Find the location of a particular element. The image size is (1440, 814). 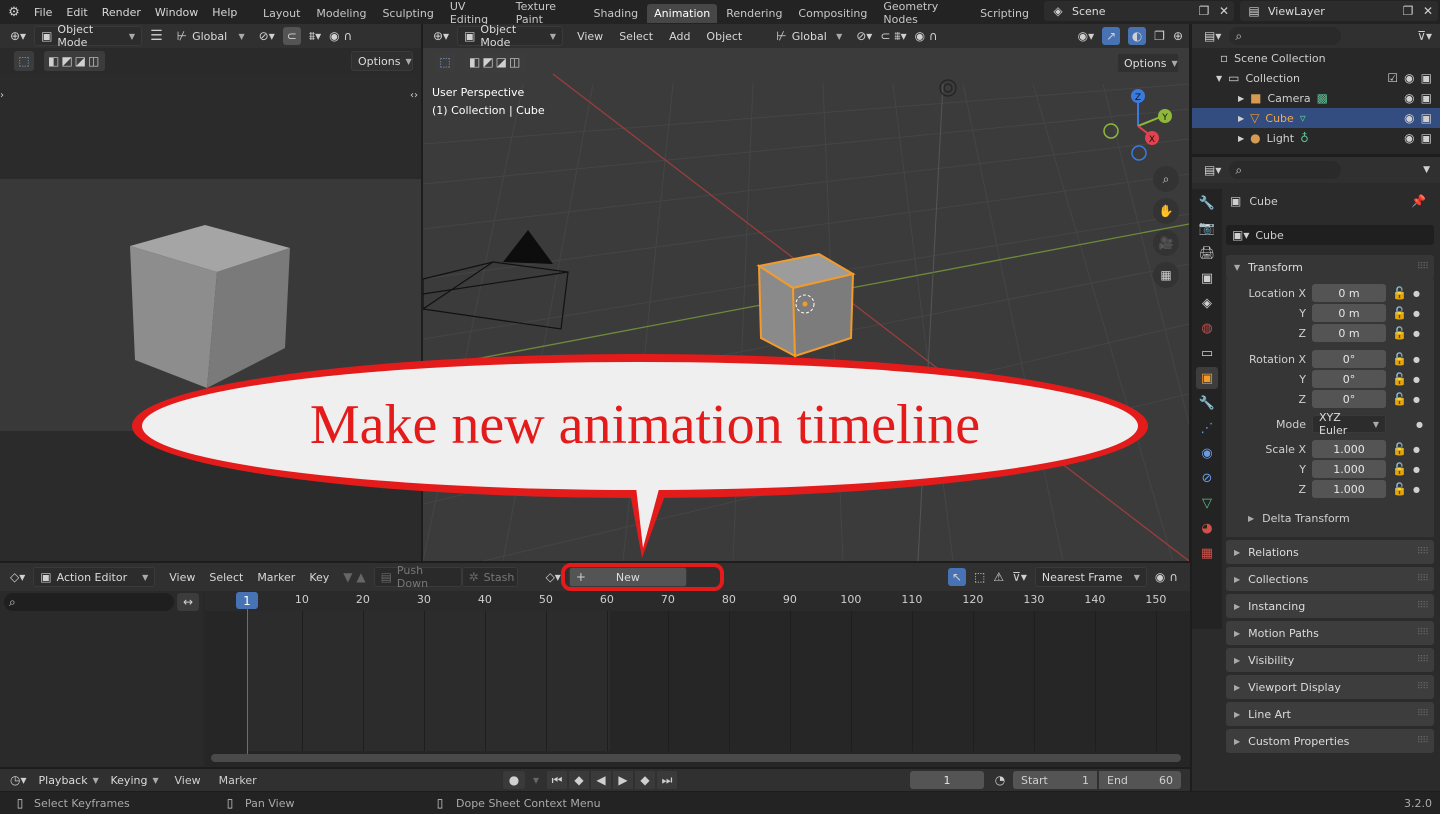

menu-help: Help is located at coordinates (224, 12).